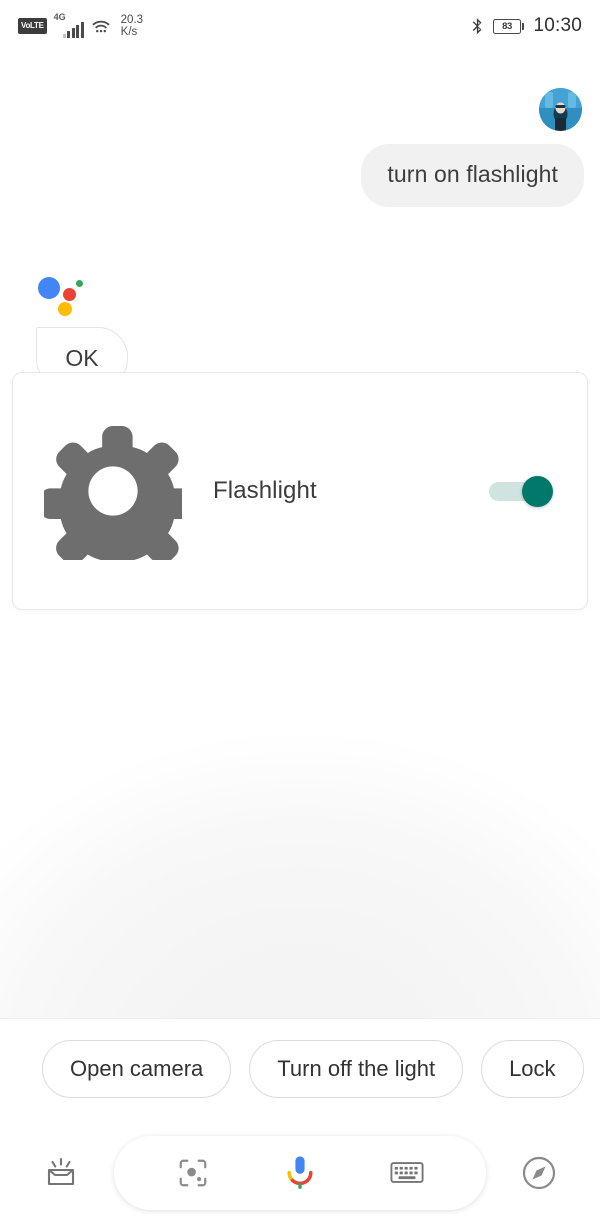 This screenshot has width=600, height=1227. I want to click on status-bar-left: VoLTE 4G 20.3 K/s, so click(80, 24).